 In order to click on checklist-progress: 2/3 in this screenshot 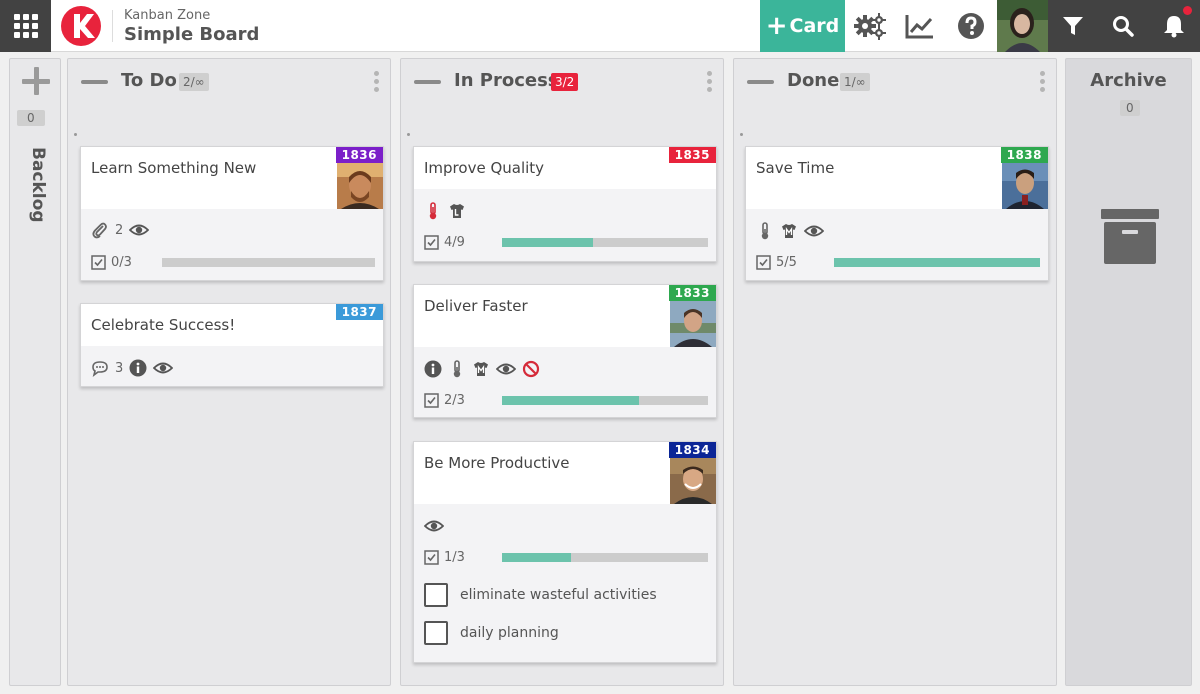, I will do `click(566, 400)`.